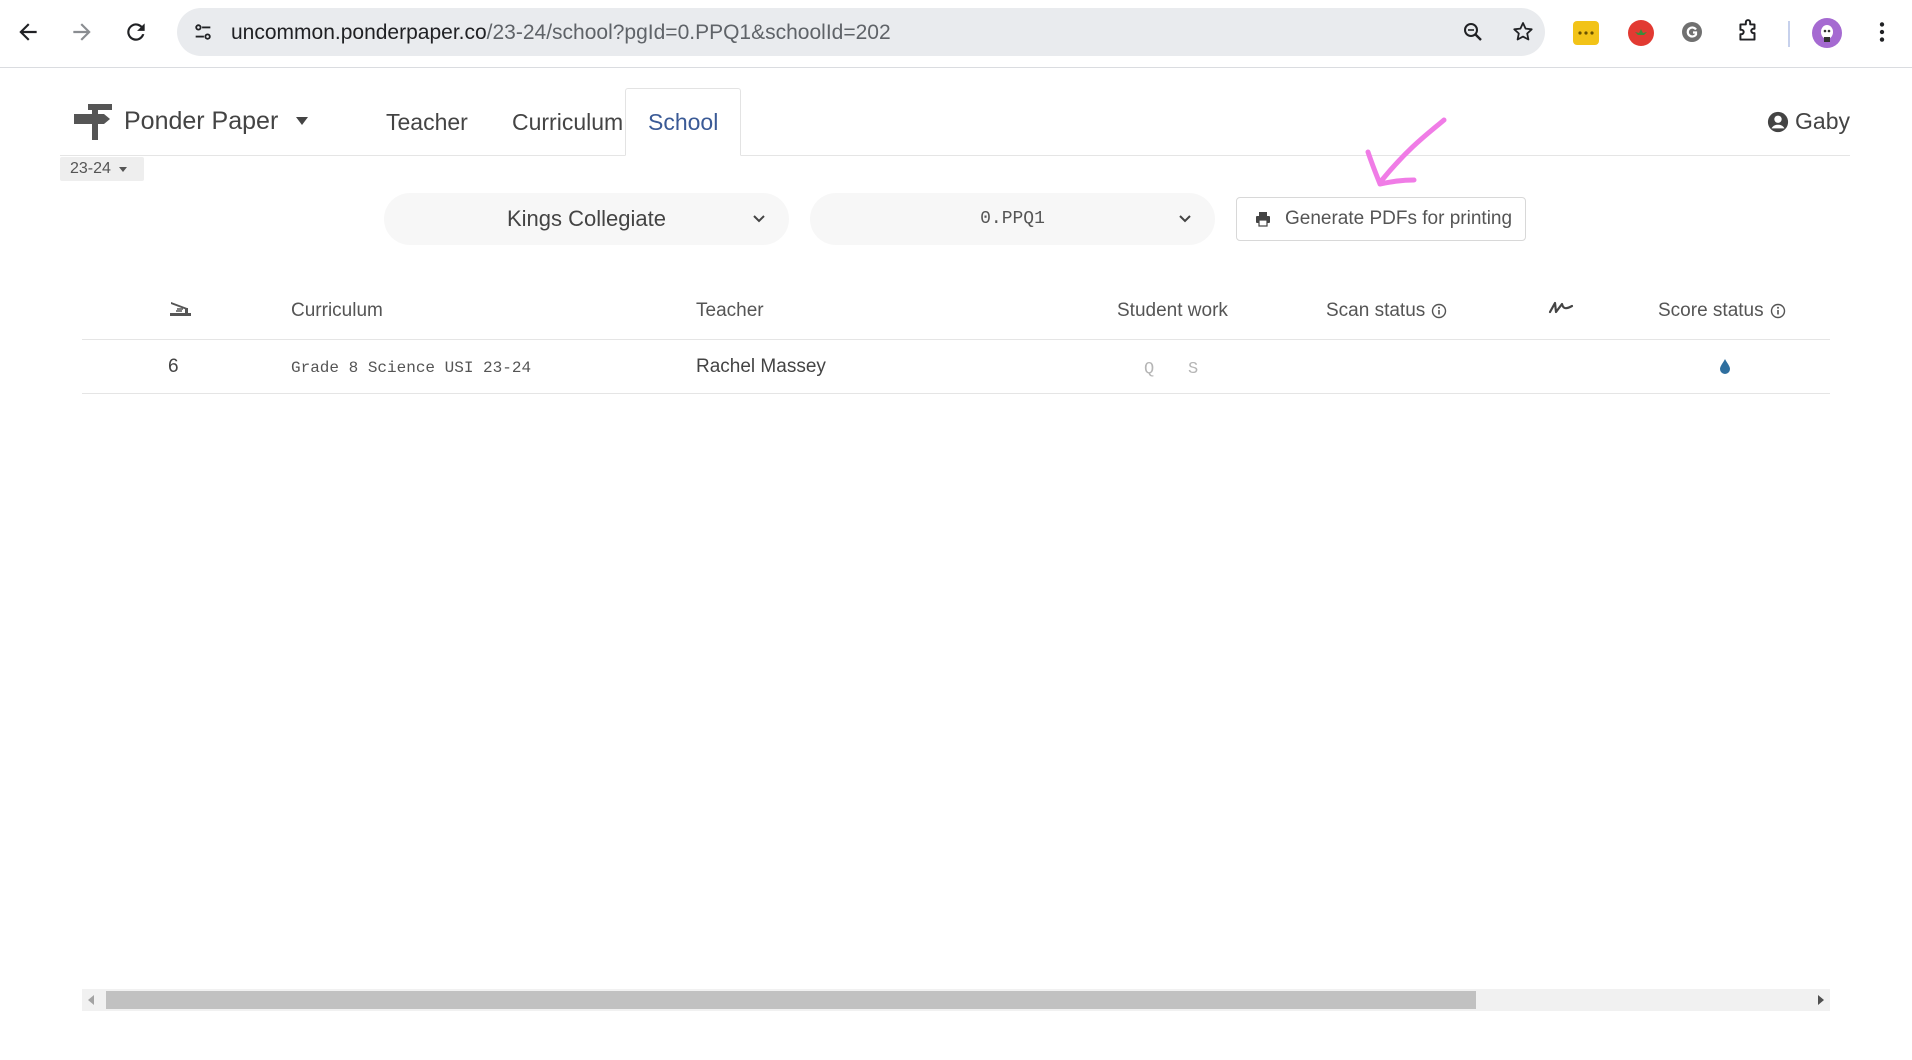  I want to click on scroll-right-icon, so click(1821, 1000).